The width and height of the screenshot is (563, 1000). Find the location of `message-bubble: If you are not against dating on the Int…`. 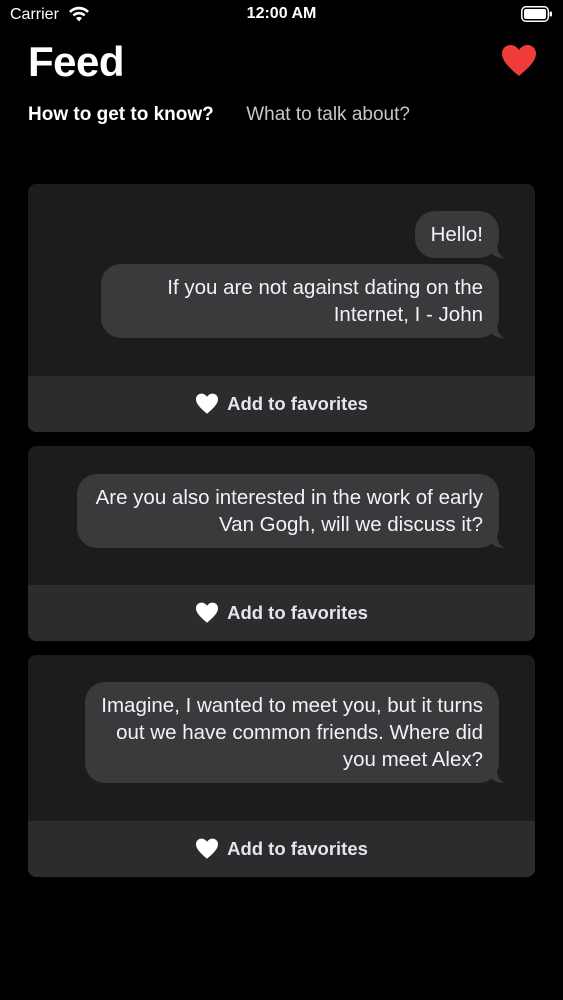

message-bubble: If you are not against dating on the Int… is located at coordinates (303, 301).